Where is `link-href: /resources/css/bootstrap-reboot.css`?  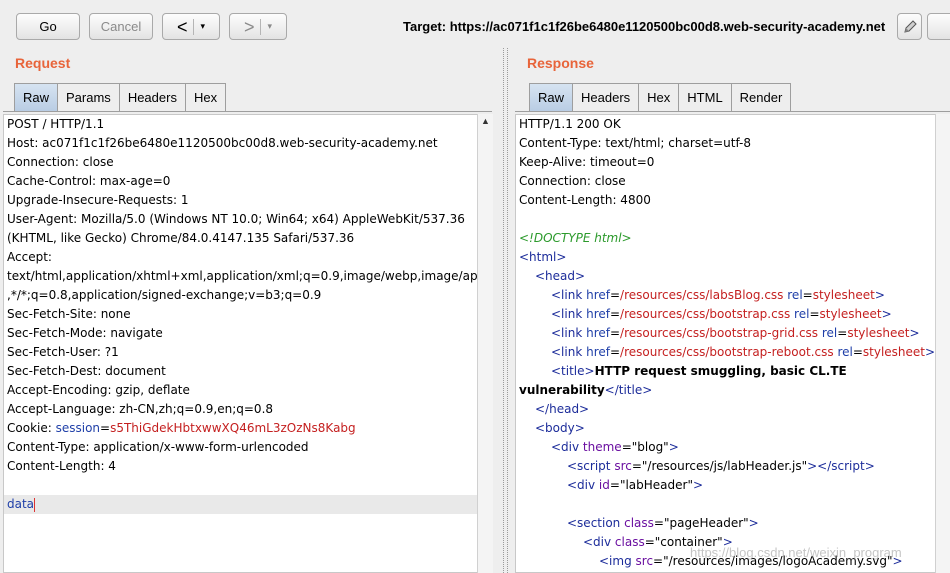 link-href: /resources/css/bootstrap-reboot.css is located at coordinates (727, 352).